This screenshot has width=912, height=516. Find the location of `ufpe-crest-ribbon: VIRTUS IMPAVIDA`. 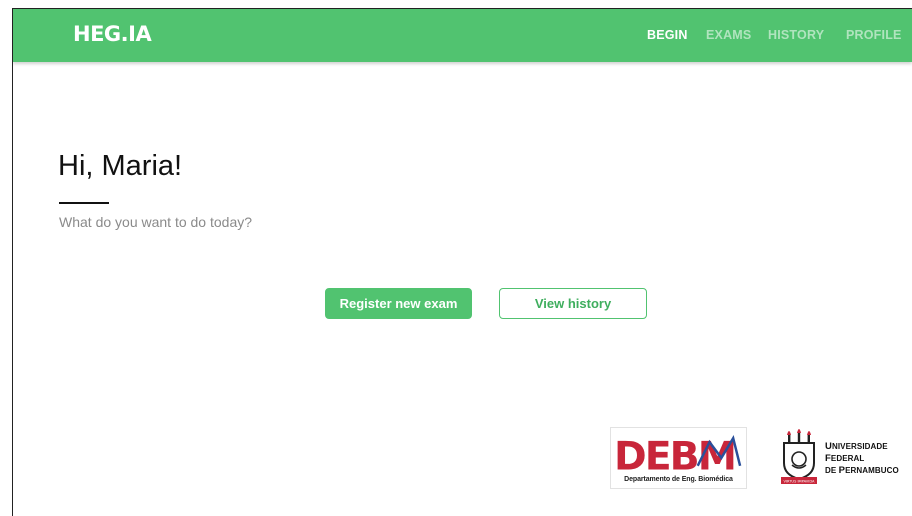

ufpe-crest-ribbon: VIRTUS IMPAVIDA is located at coordinates (799, 482).